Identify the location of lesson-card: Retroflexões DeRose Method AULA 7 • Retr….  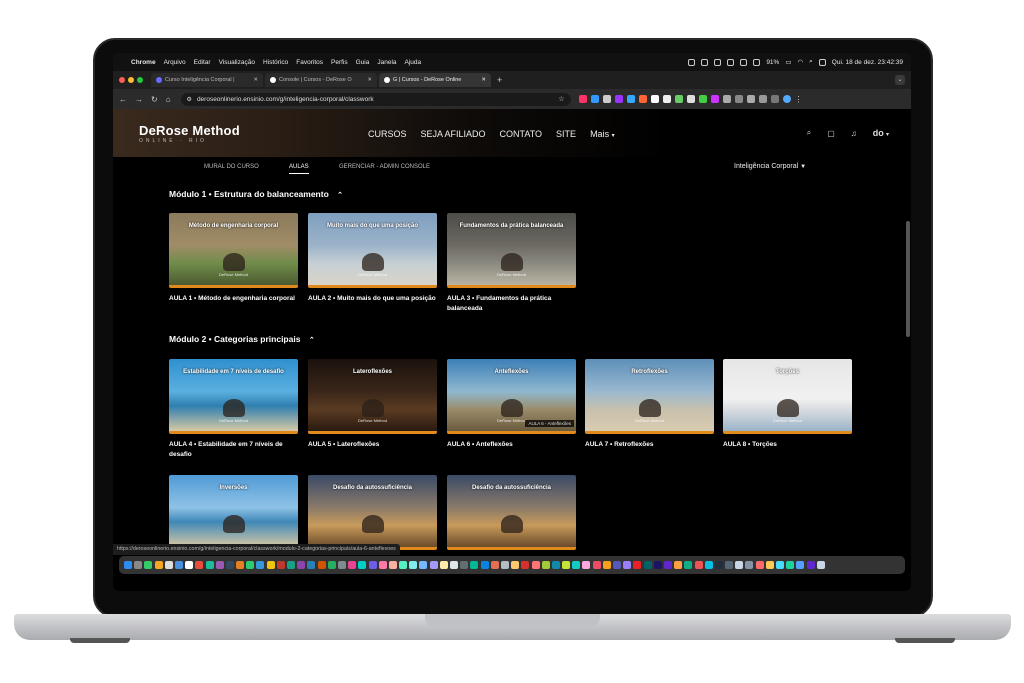
(649, 404).